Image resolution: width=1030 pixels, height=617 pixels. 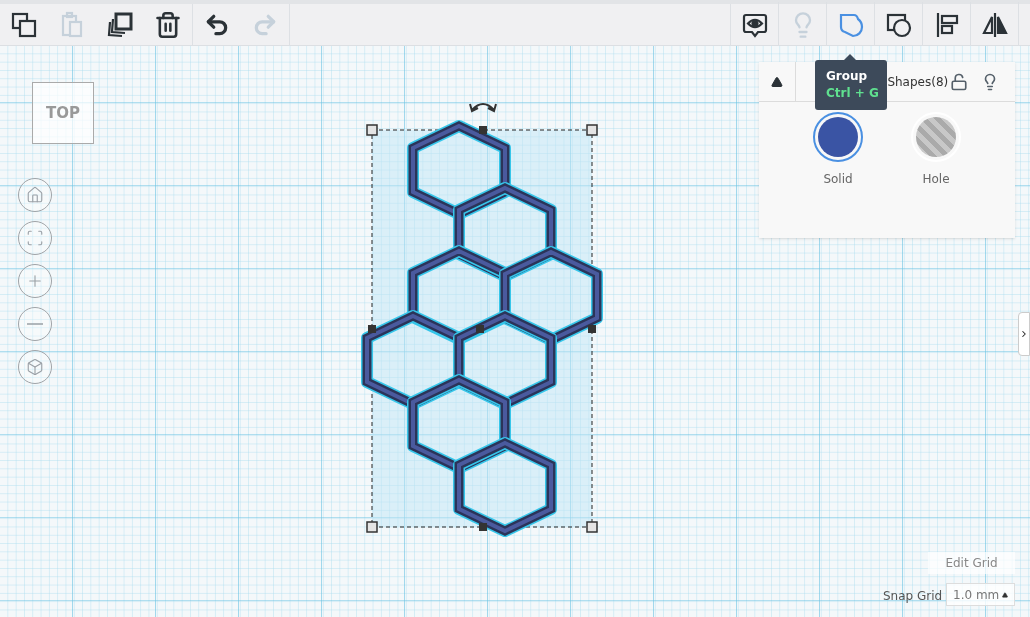 I want to click on inspector-title: Shapes(8), so click(x=918, y=82).